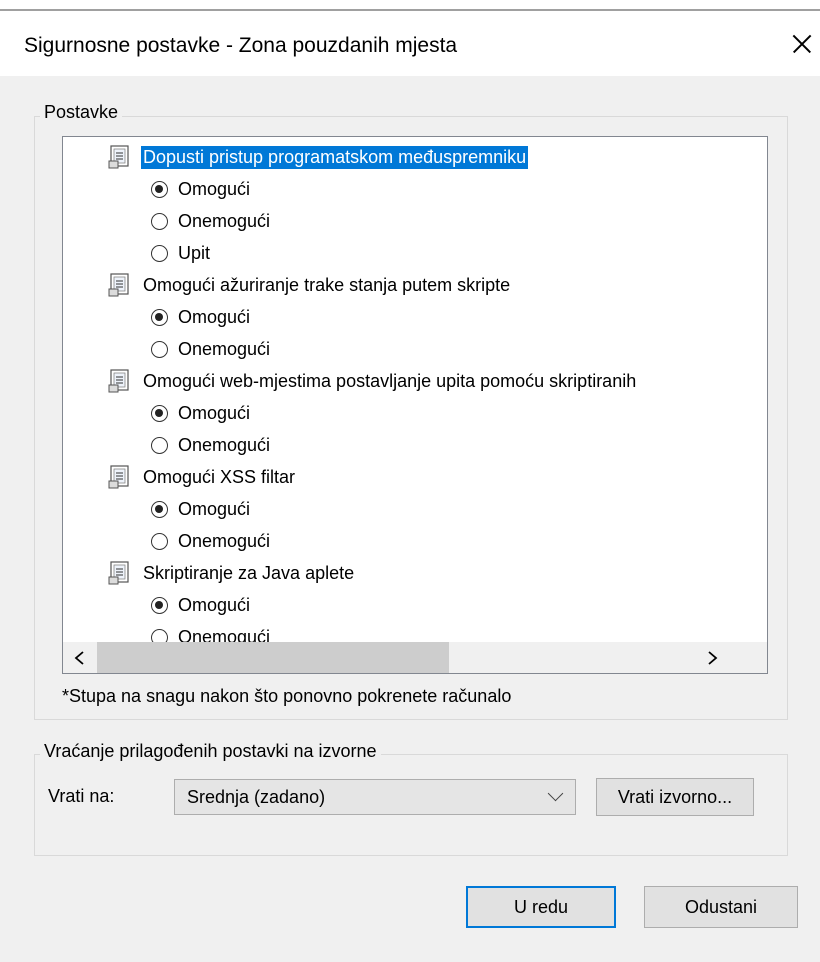 The width and height of the screenshot is (820, 962). What do you see at coordinates (79, 659) in the screenshot?
I see `scroll-left-arrow` at bounding box center [79, 659].